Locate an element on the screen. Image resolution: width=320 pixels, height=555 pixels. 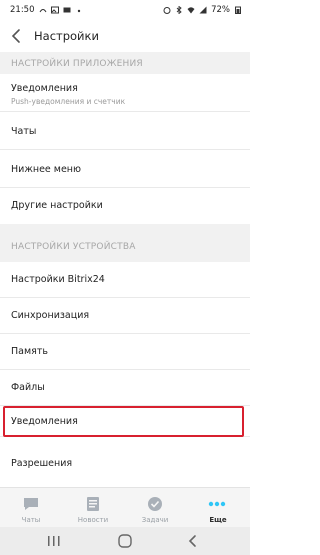
section-device-settings-header: НАСТРОЙКИ УСТРОЙСТВА is located at coordinates (125, 243).